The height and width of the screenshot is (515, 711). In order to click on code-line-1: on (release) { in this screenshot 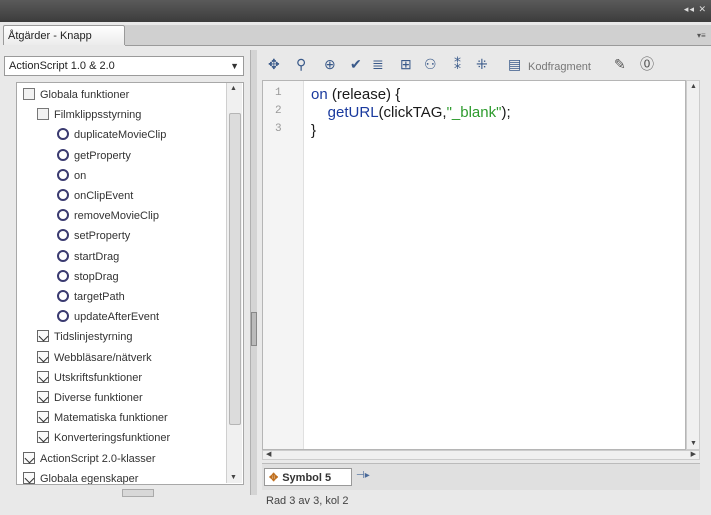, I will do `click(355, 95)`.